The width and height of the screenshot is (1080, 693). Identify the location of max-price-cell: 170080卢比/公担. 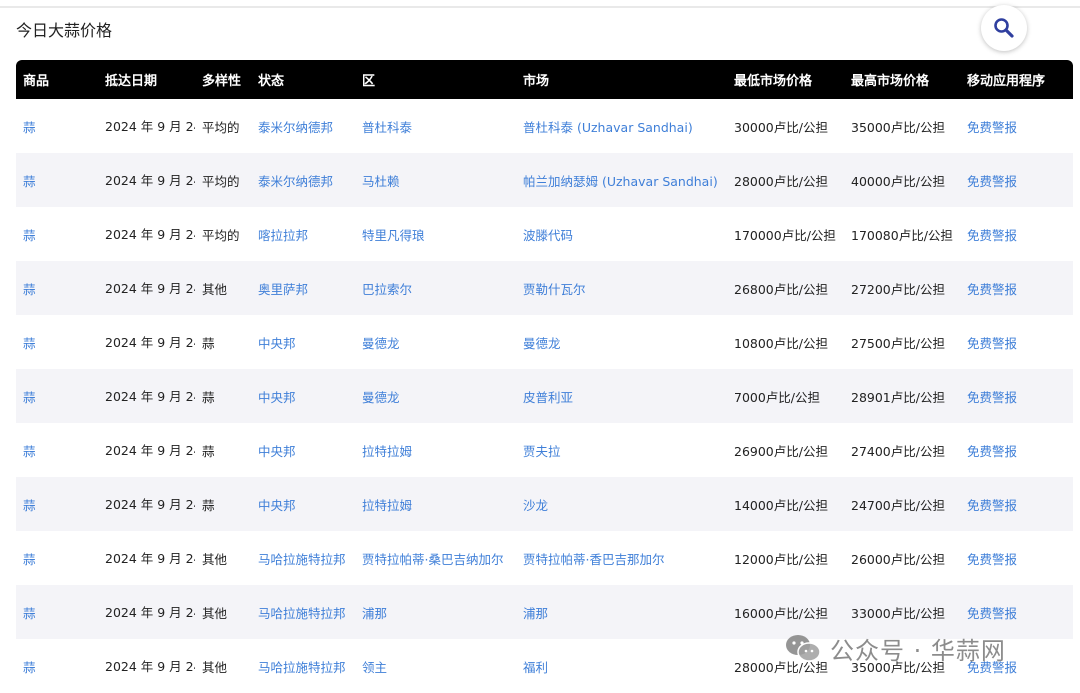
(902, 235).